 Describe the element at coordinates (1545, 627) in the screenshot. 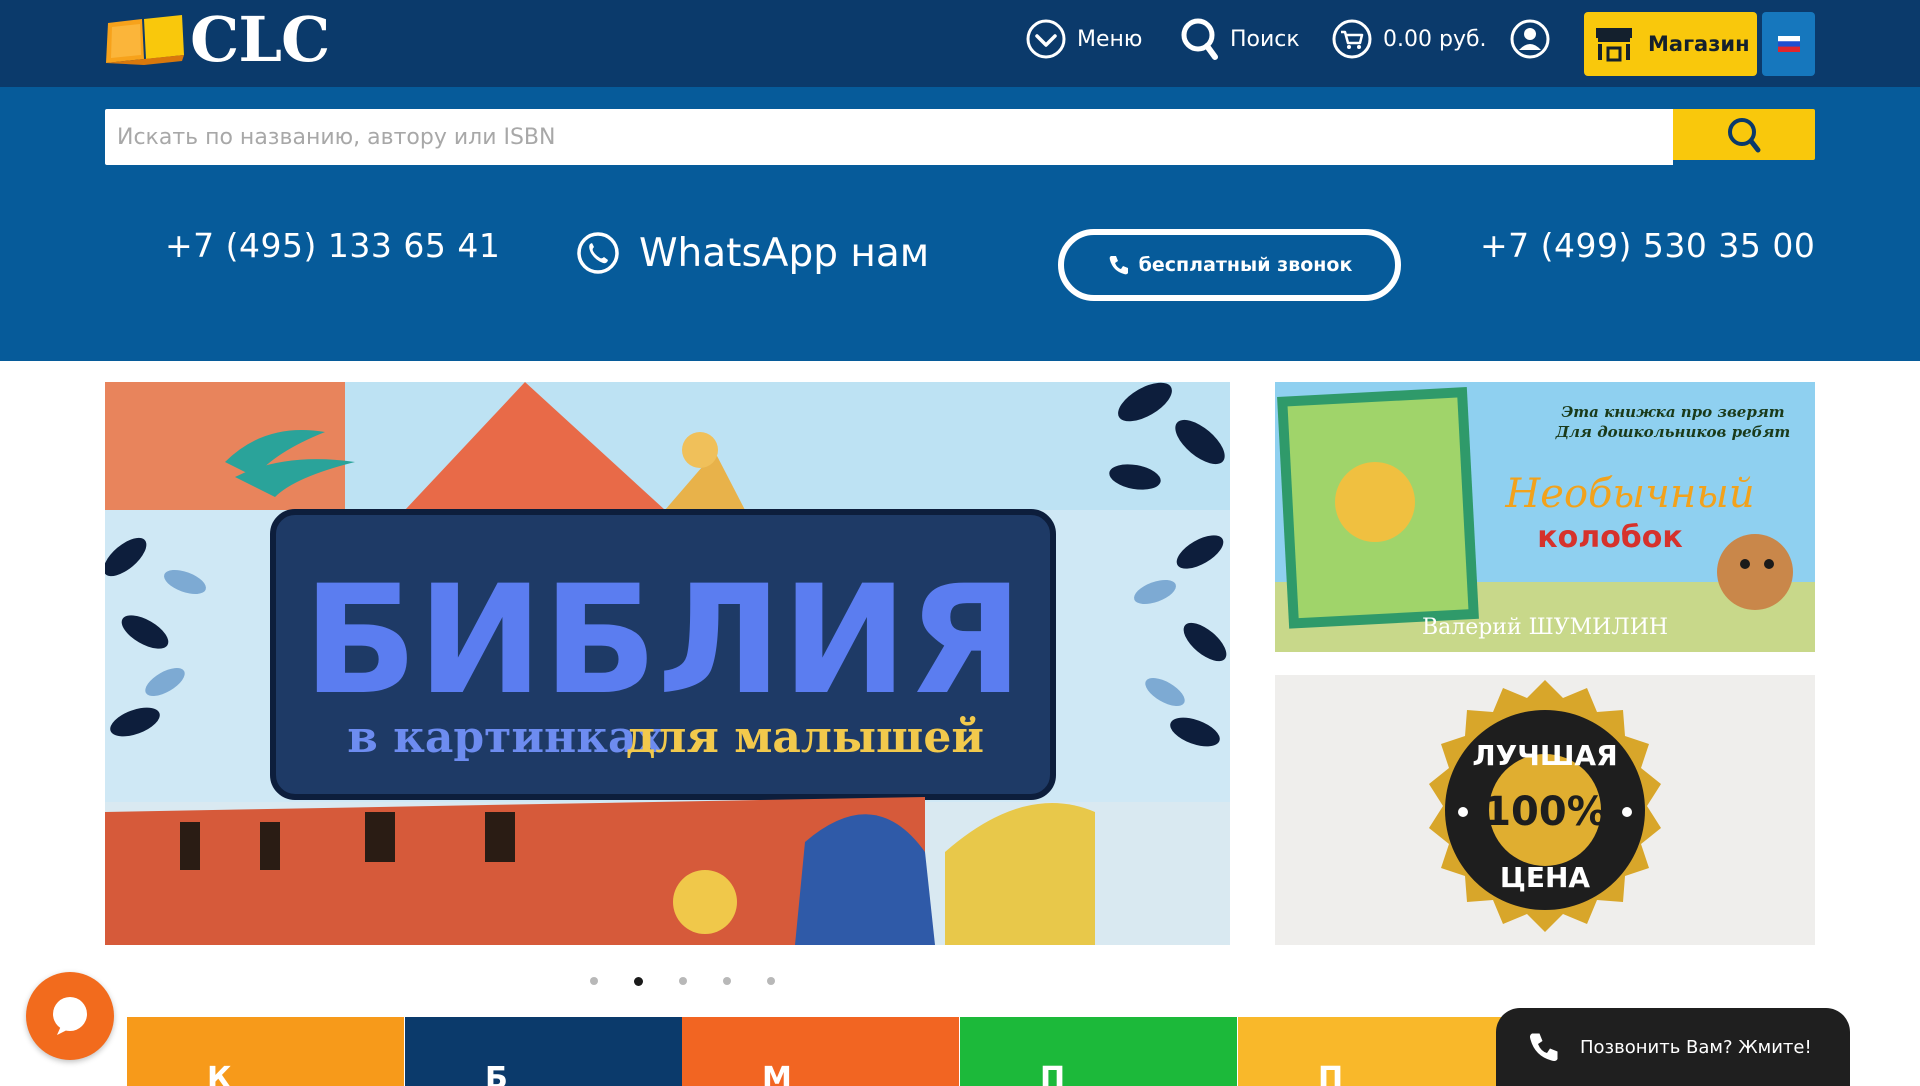

I see `book-author: Валерий ШУМИЛИН` at that location.